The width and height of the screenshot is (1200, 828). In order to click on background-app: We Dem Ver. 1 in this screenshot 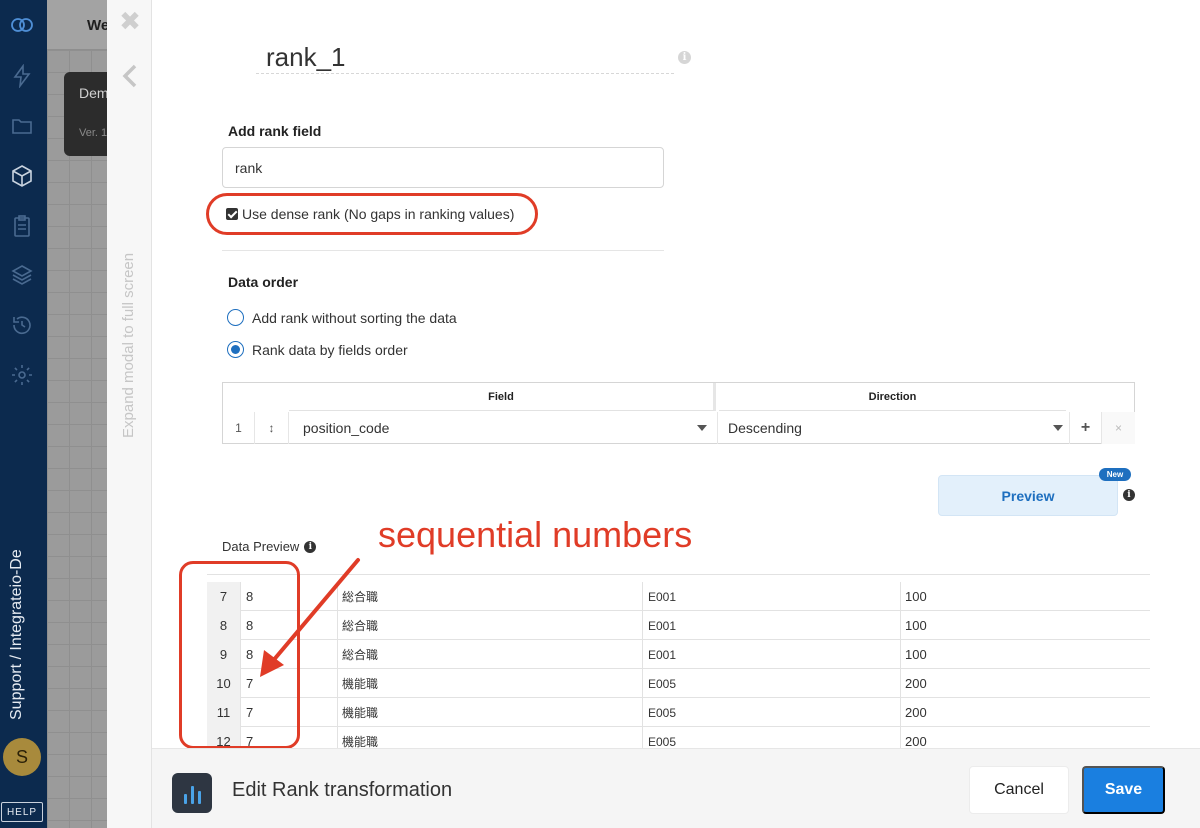, I will do `click(80, 414)`.